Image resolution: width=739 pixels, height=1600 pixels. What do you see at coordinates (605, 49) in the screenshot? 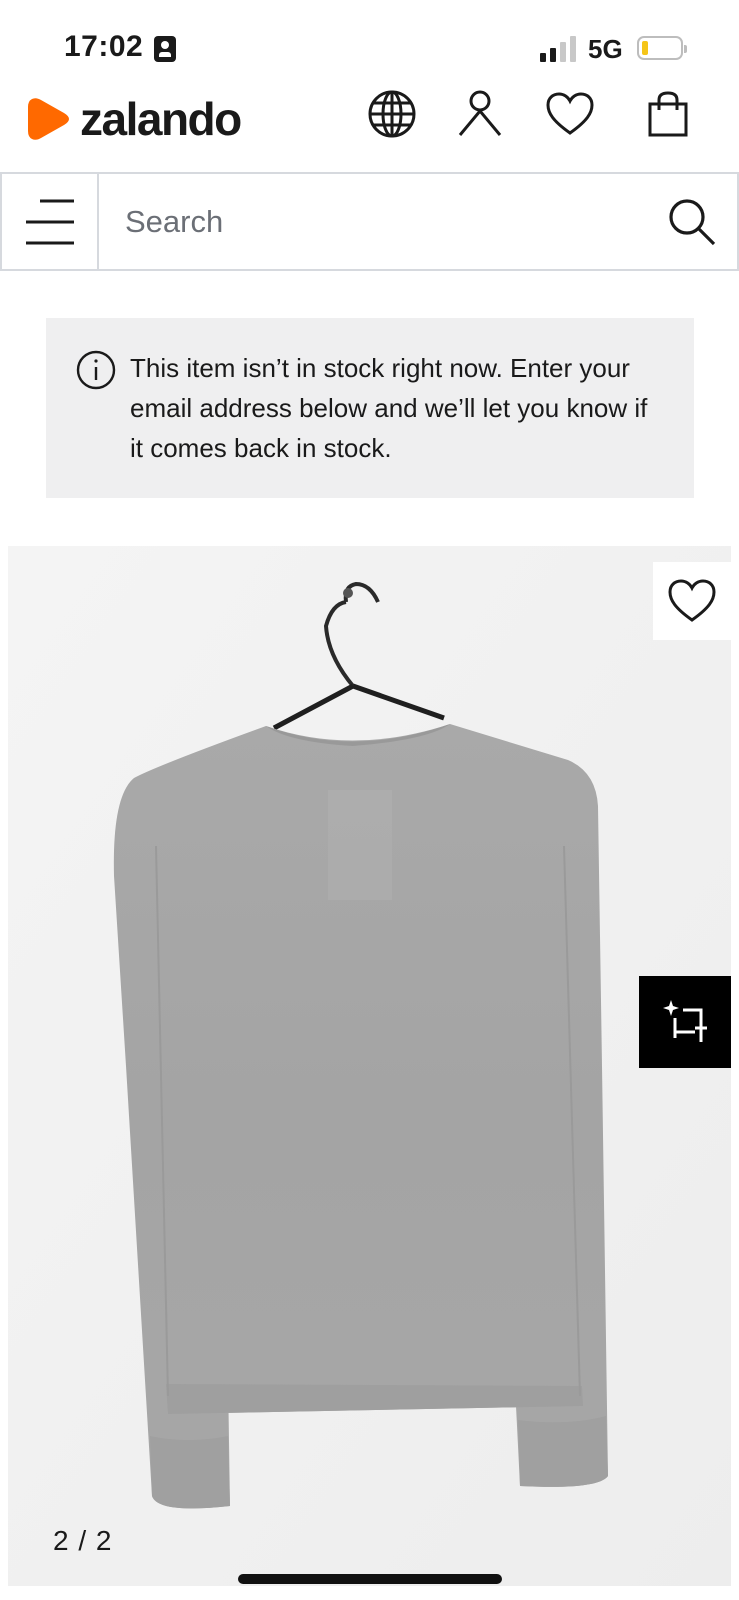
I see `network-type: 5G` at bounding box center [605, 49].